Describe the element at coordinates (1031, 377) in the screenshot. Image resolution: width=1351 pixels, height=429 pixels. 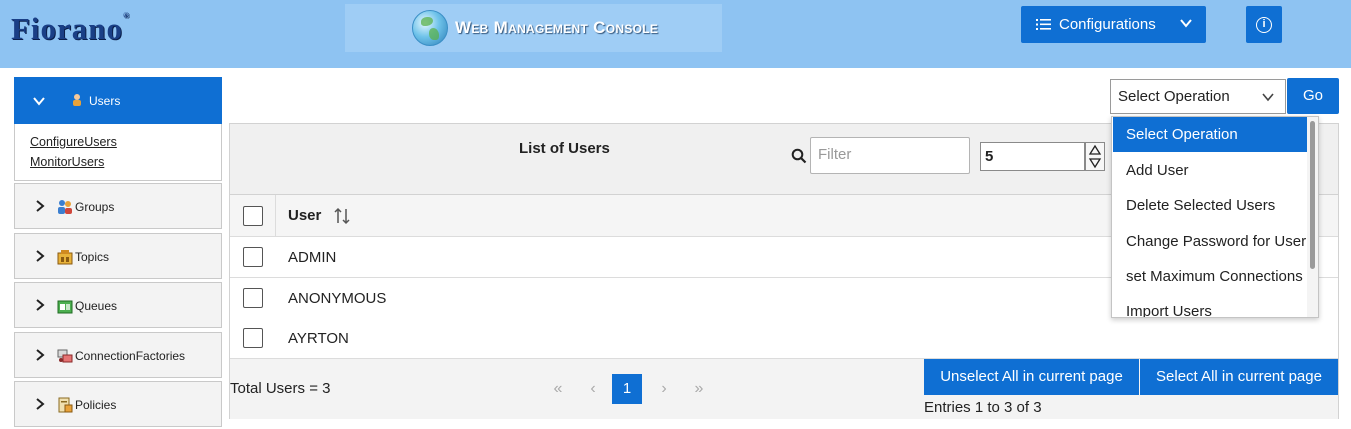
I see `unselect-all-button: Unselect All in current page` at that location.